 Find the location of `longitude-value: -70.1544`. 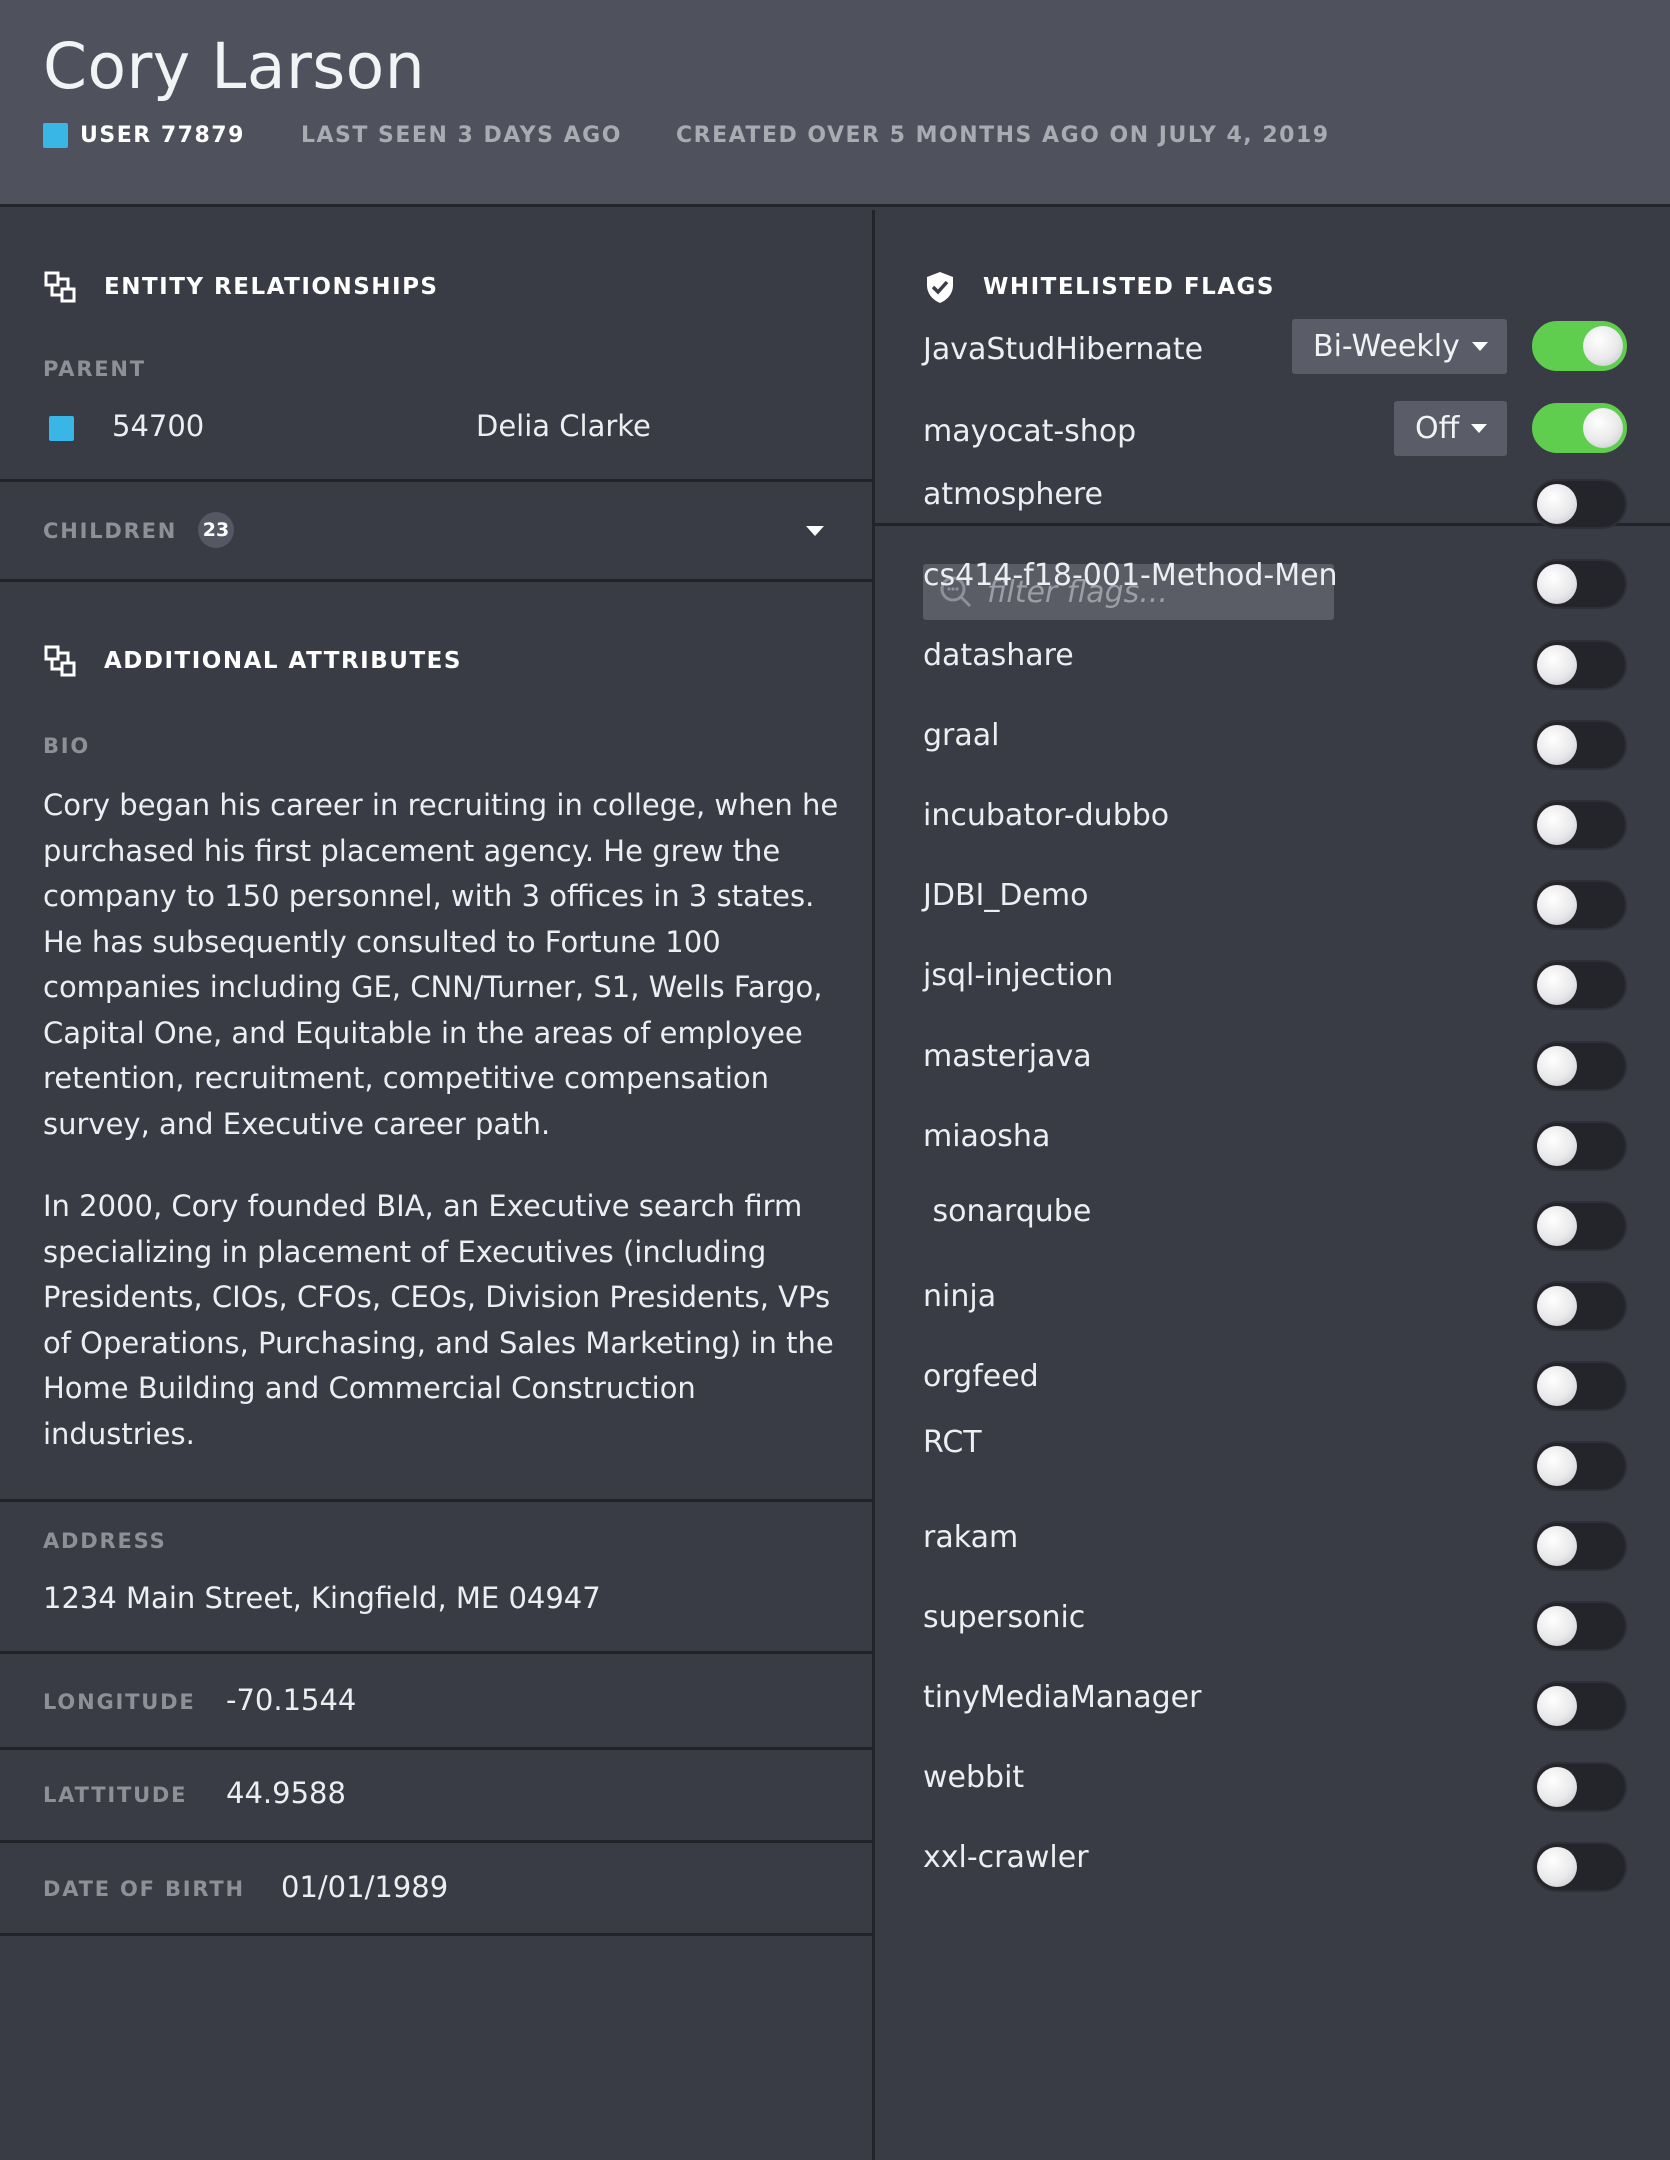

longitude-value: -70.1544 is located at coordinates (291, 1700).